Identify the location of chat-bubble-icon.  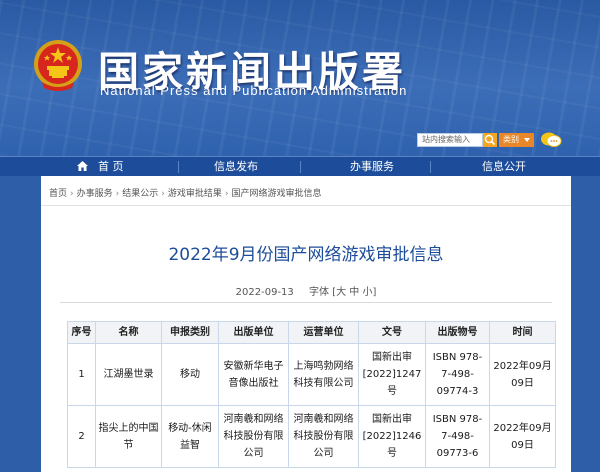
(551, 140).